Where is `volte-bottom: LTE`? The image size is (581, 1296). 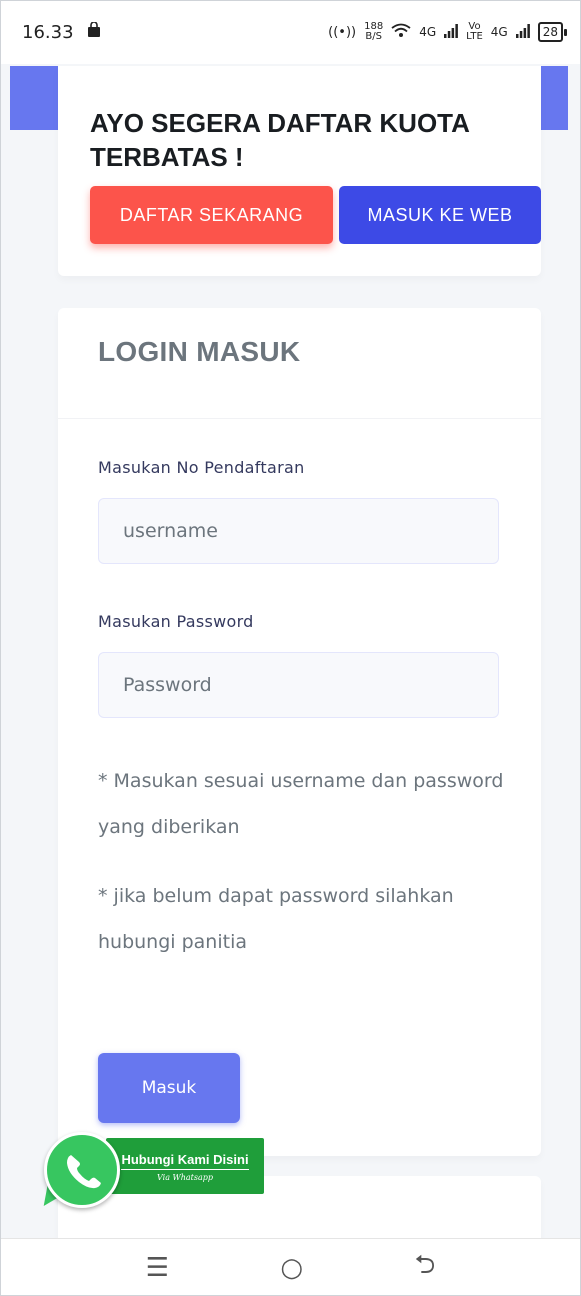
volte-bottom: LTE is located at coordinates (474, 36).